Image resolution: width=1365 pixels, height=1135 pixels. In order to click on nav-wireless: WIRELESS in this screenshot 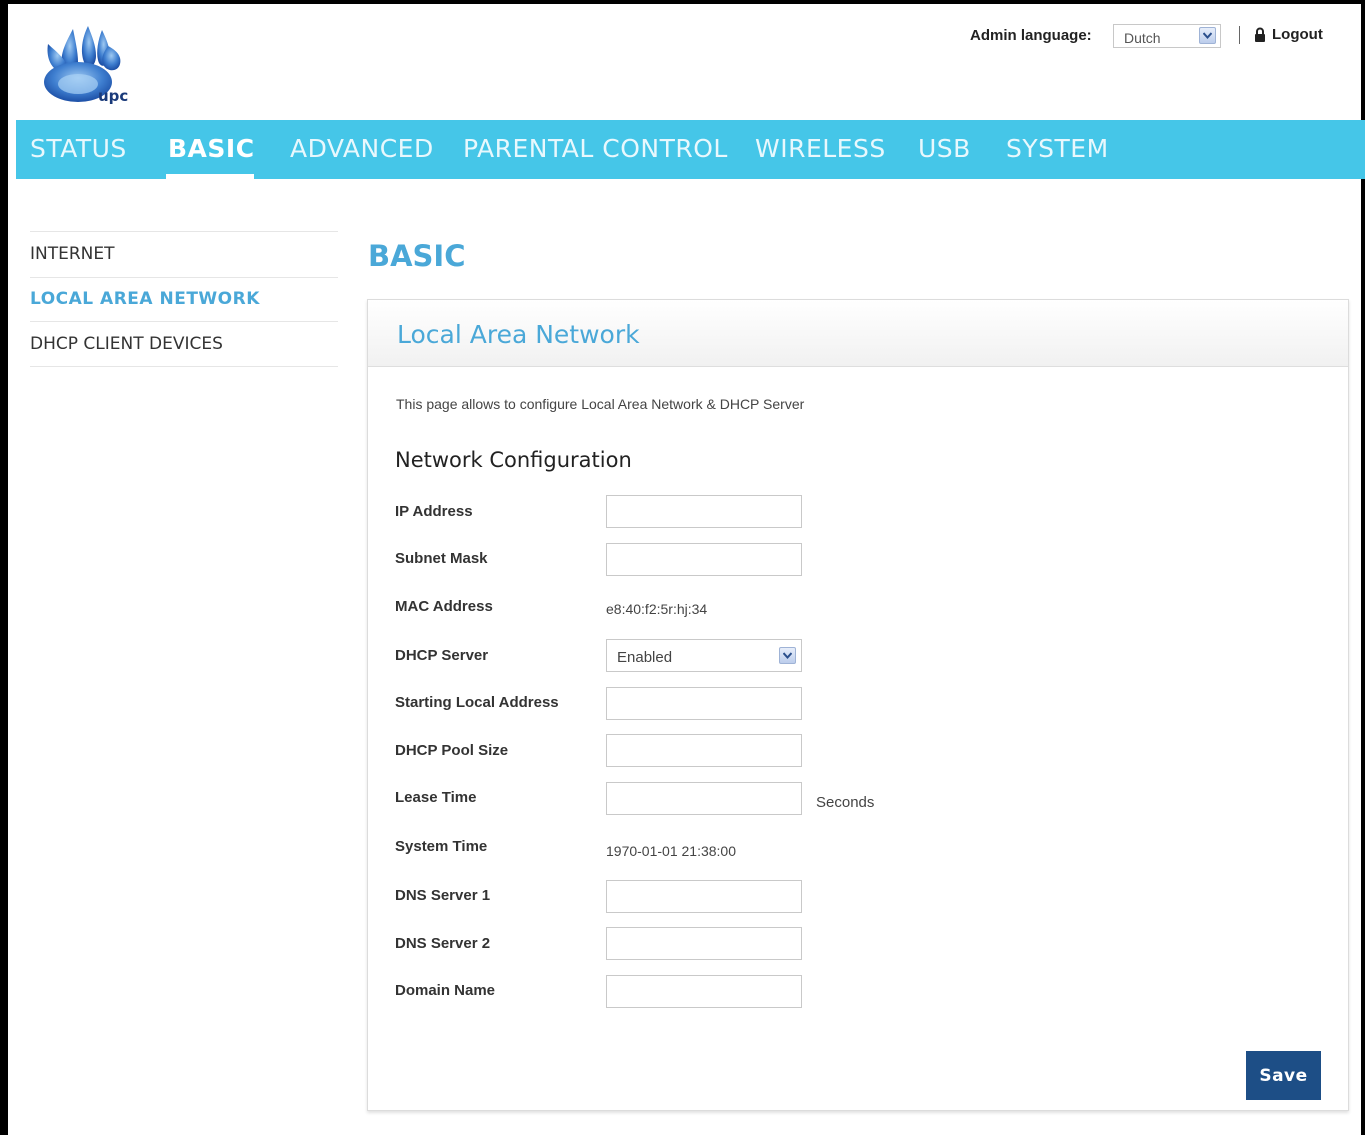, I will do `click(820, 148)`.